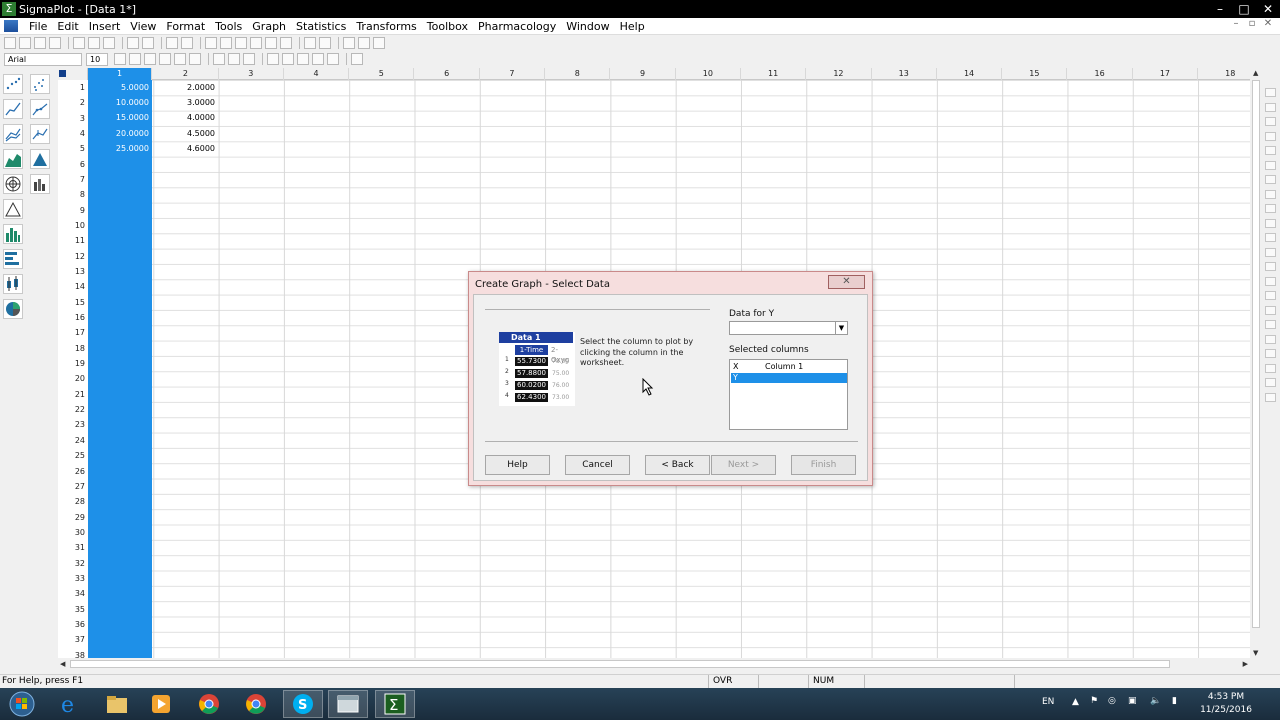 The width and height of the screenshot is (1280, 720). I want to click on select-tool-icon, so click(1270, 165).